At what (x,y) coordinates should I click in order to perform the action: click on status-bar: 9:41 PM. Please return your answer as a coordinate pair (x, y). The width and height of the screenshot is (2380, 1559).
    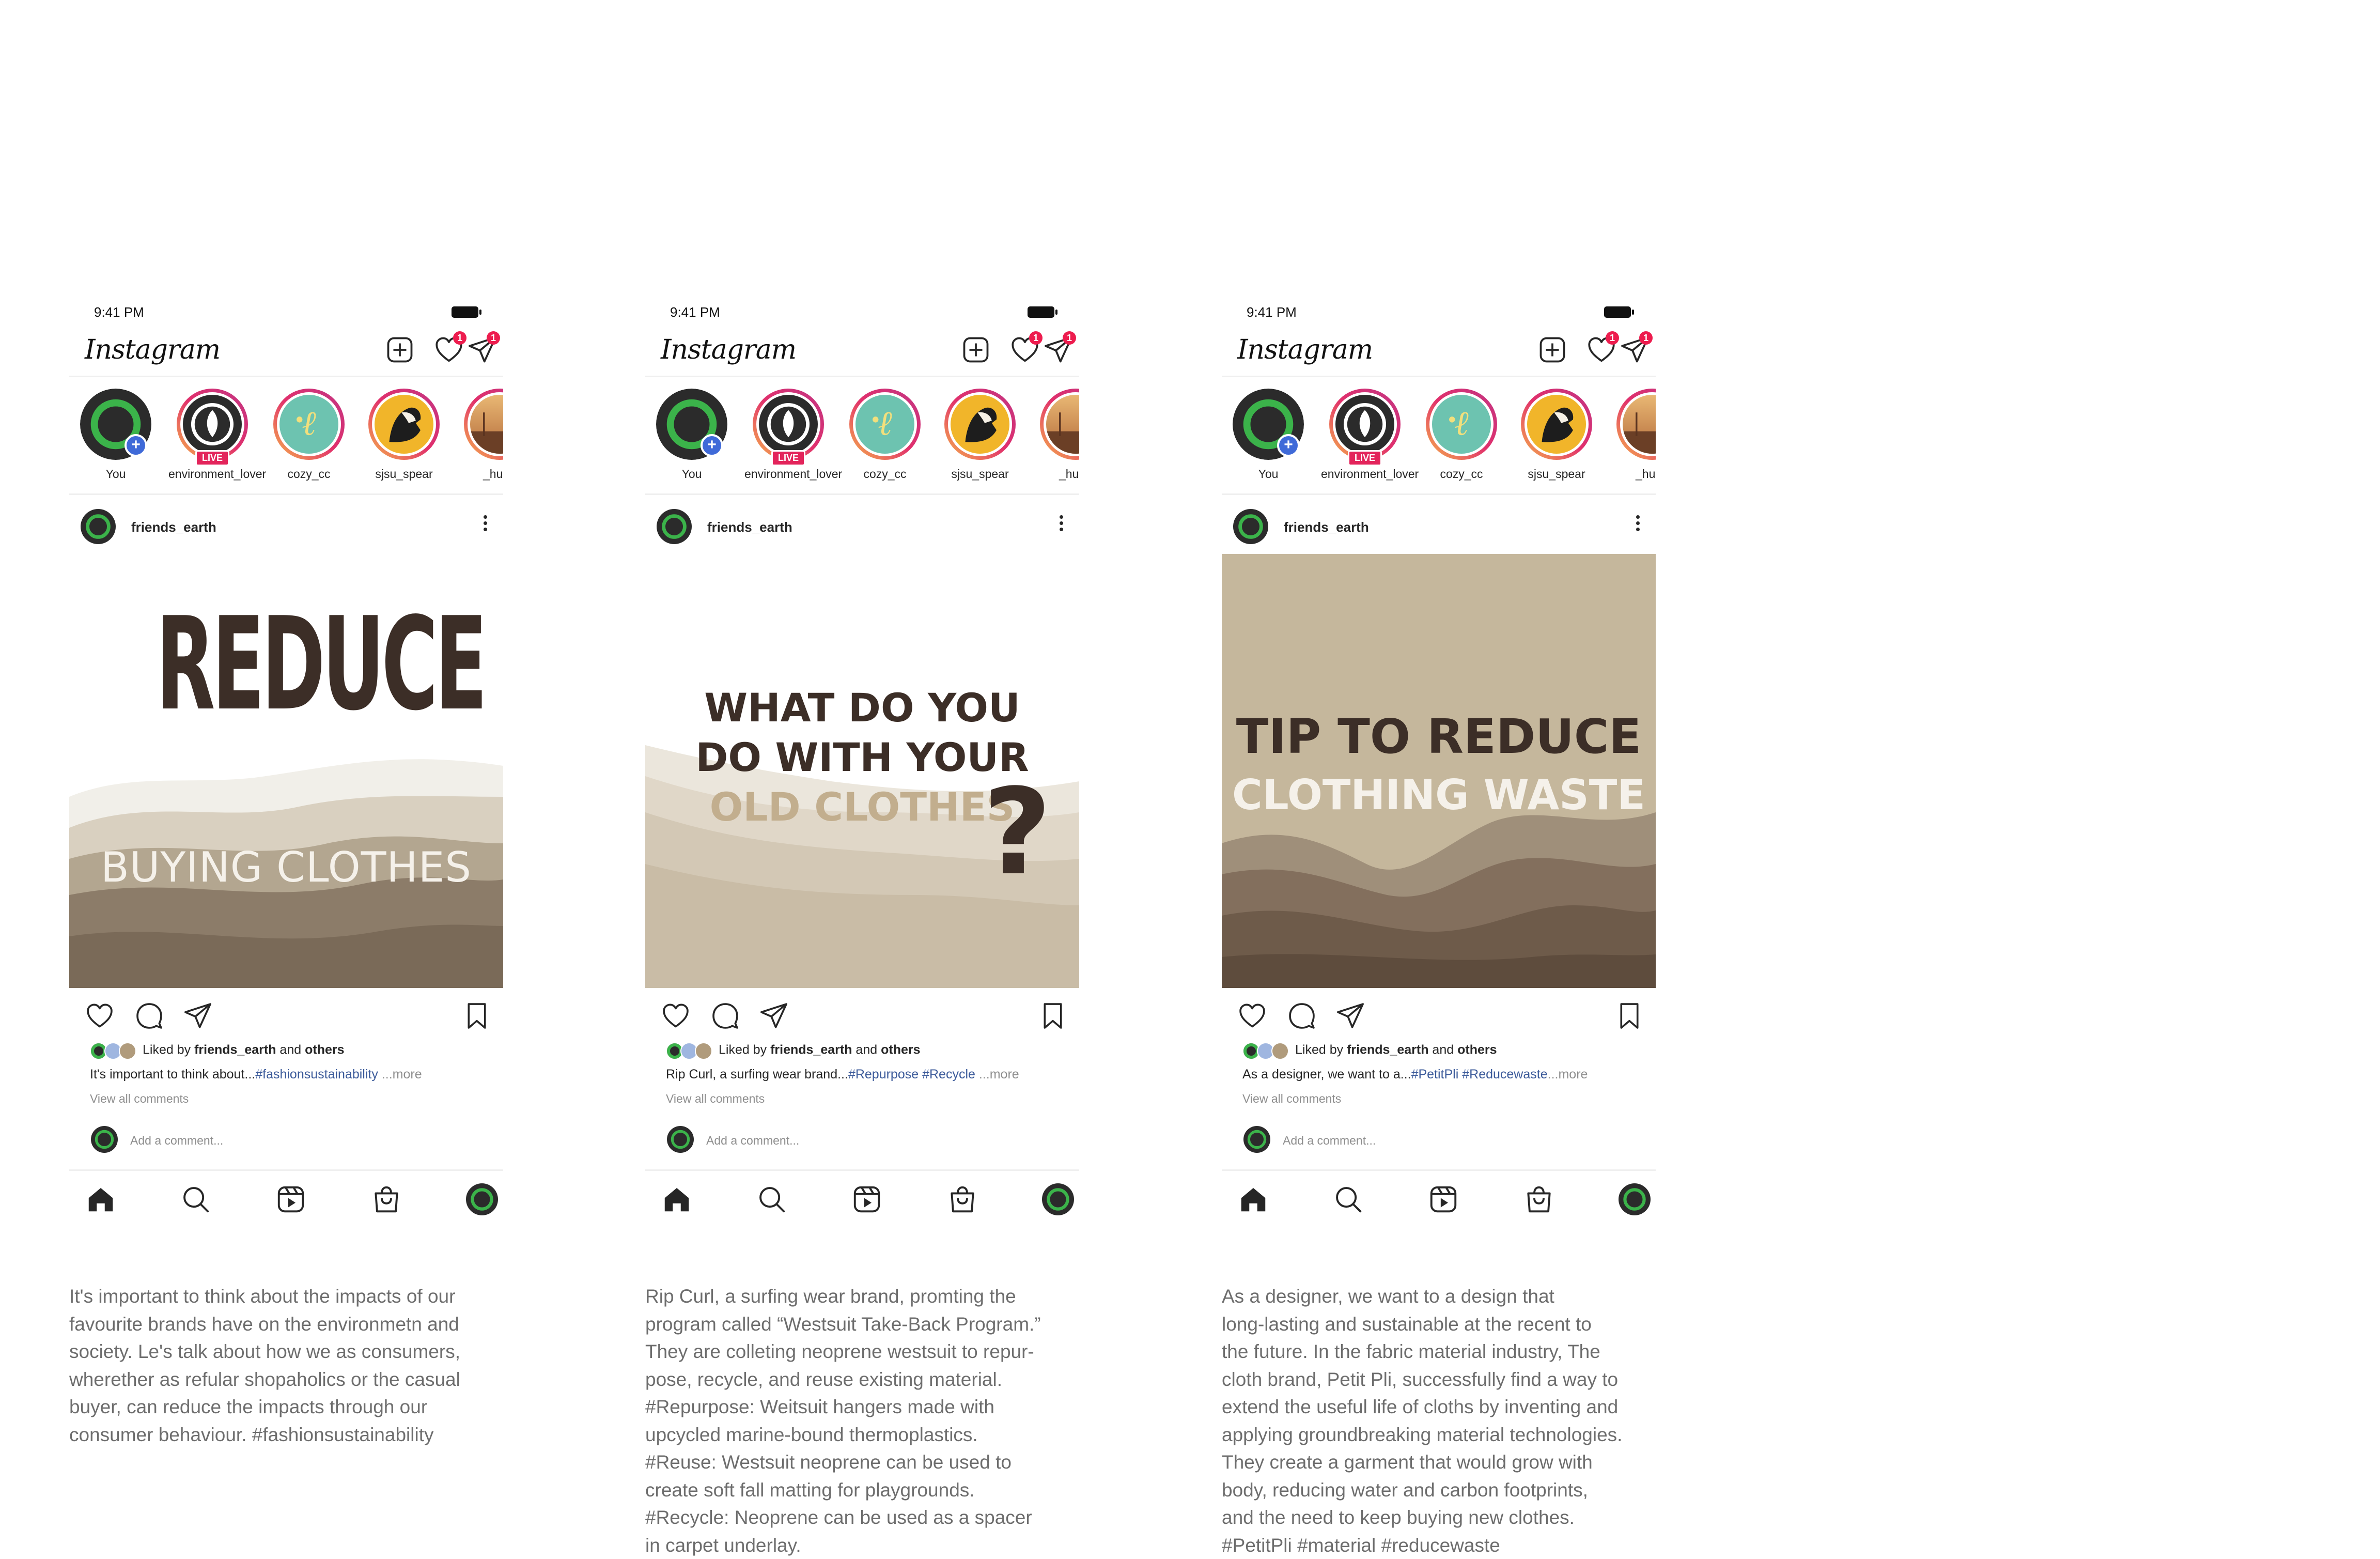
    Looking at the image, I should click on (286, 314).